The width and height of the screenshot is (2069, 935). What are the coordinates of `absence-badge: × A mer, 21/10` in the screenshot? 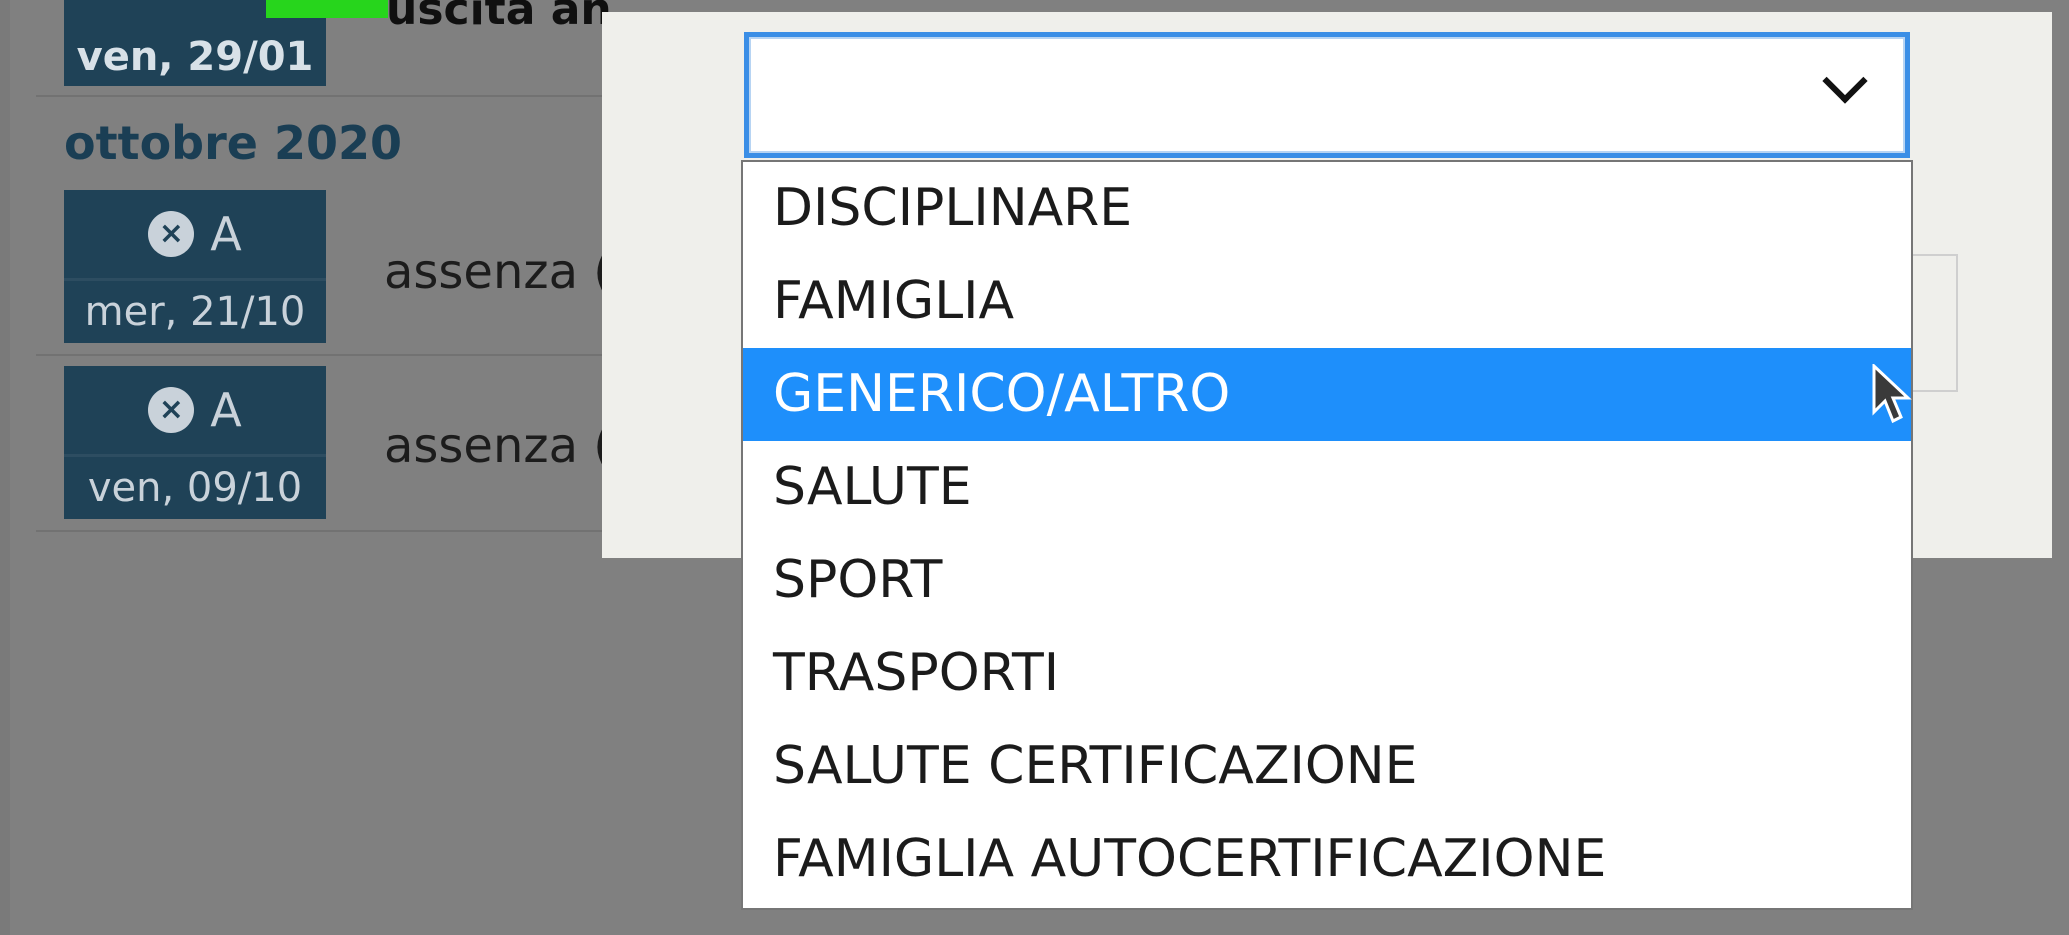 It's located at (195, 266).